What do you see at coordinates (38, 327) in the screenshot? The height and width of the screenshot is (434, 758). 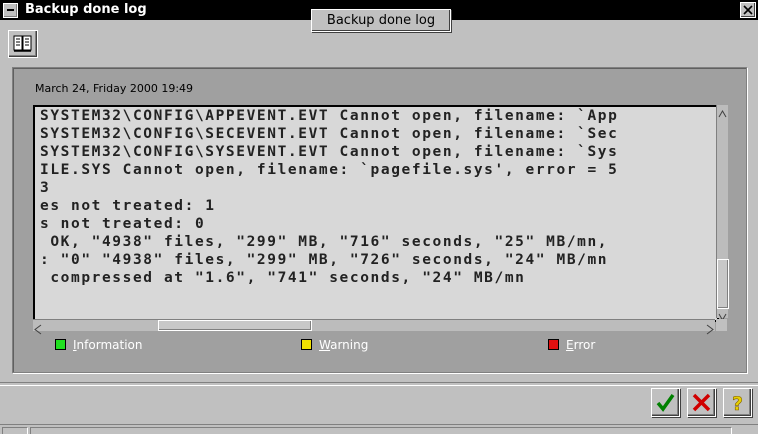 I see `scroll-left-arrow-icon` at bounding box center [38, 327].